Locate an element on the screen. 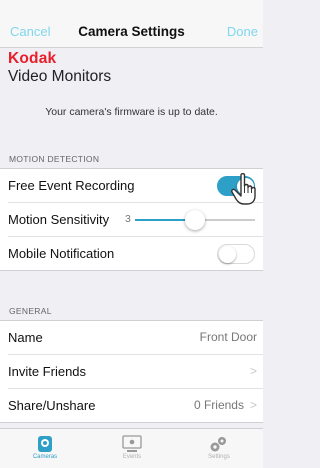  mobile-notification-toggle is located at coordinates (236, 254).